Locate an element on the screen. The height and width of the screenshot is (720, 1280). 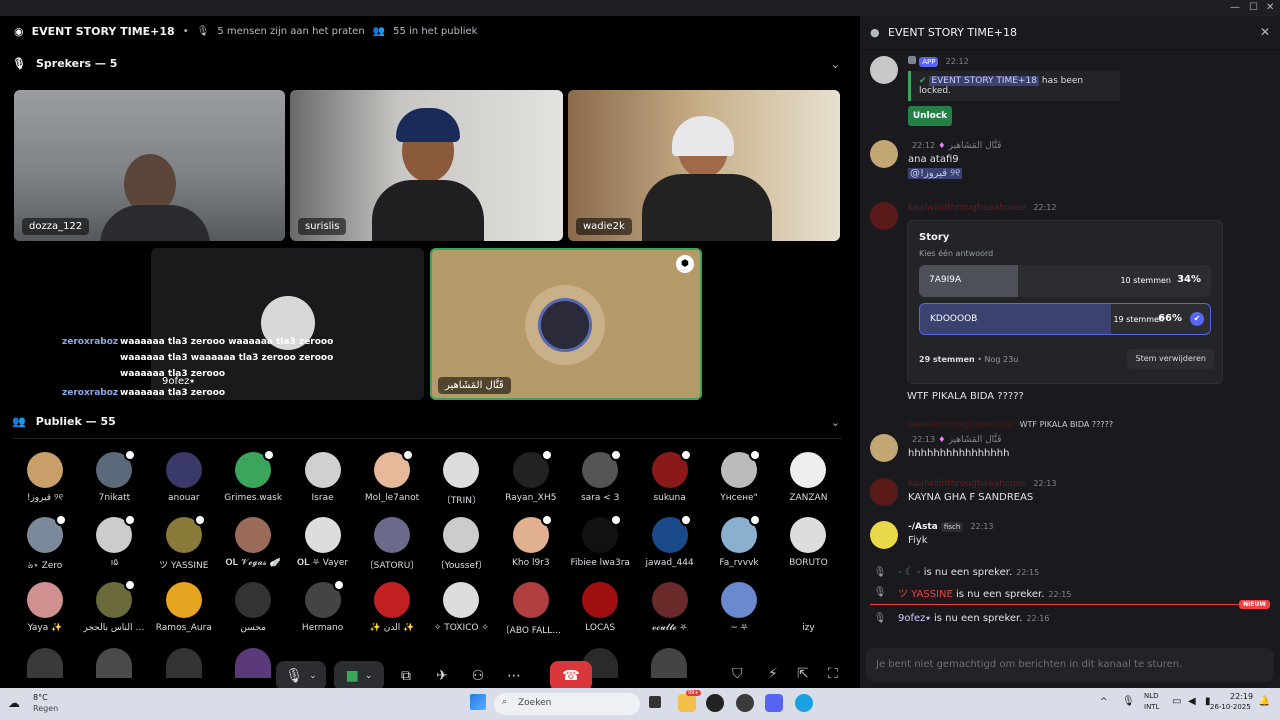
audience-member: Fibiee lwa3ra is located at coordinates (600, 541).